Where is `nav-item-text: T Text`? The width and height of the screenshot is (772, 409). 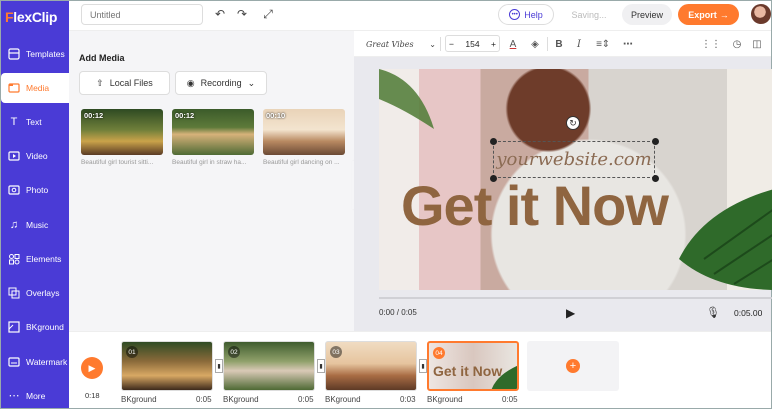
nav-item-text: T Text is located at coordinates (35, 122).